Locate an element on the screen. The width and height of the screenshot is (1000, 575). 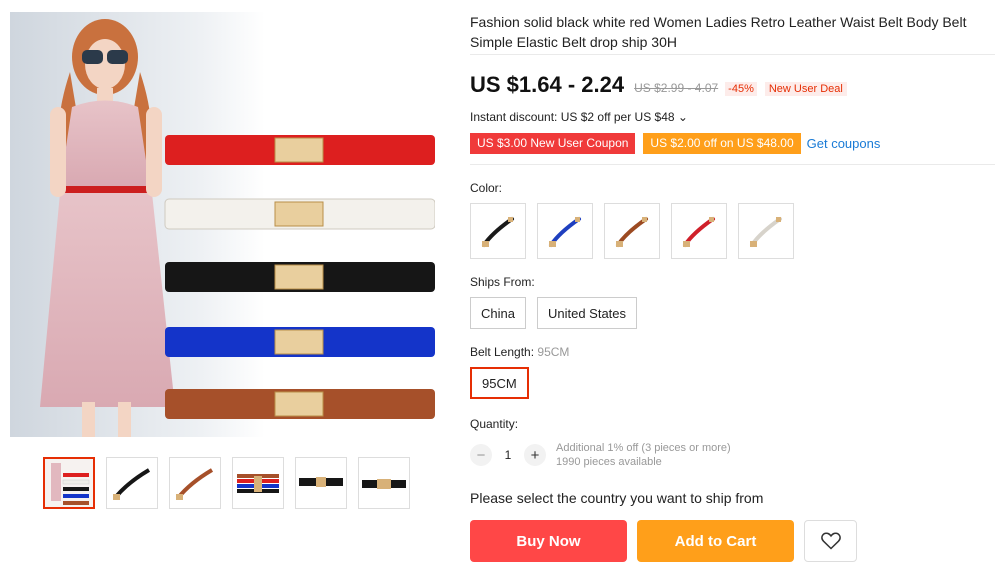
quantity-plus-button: + is located at coordinates (535, 455).